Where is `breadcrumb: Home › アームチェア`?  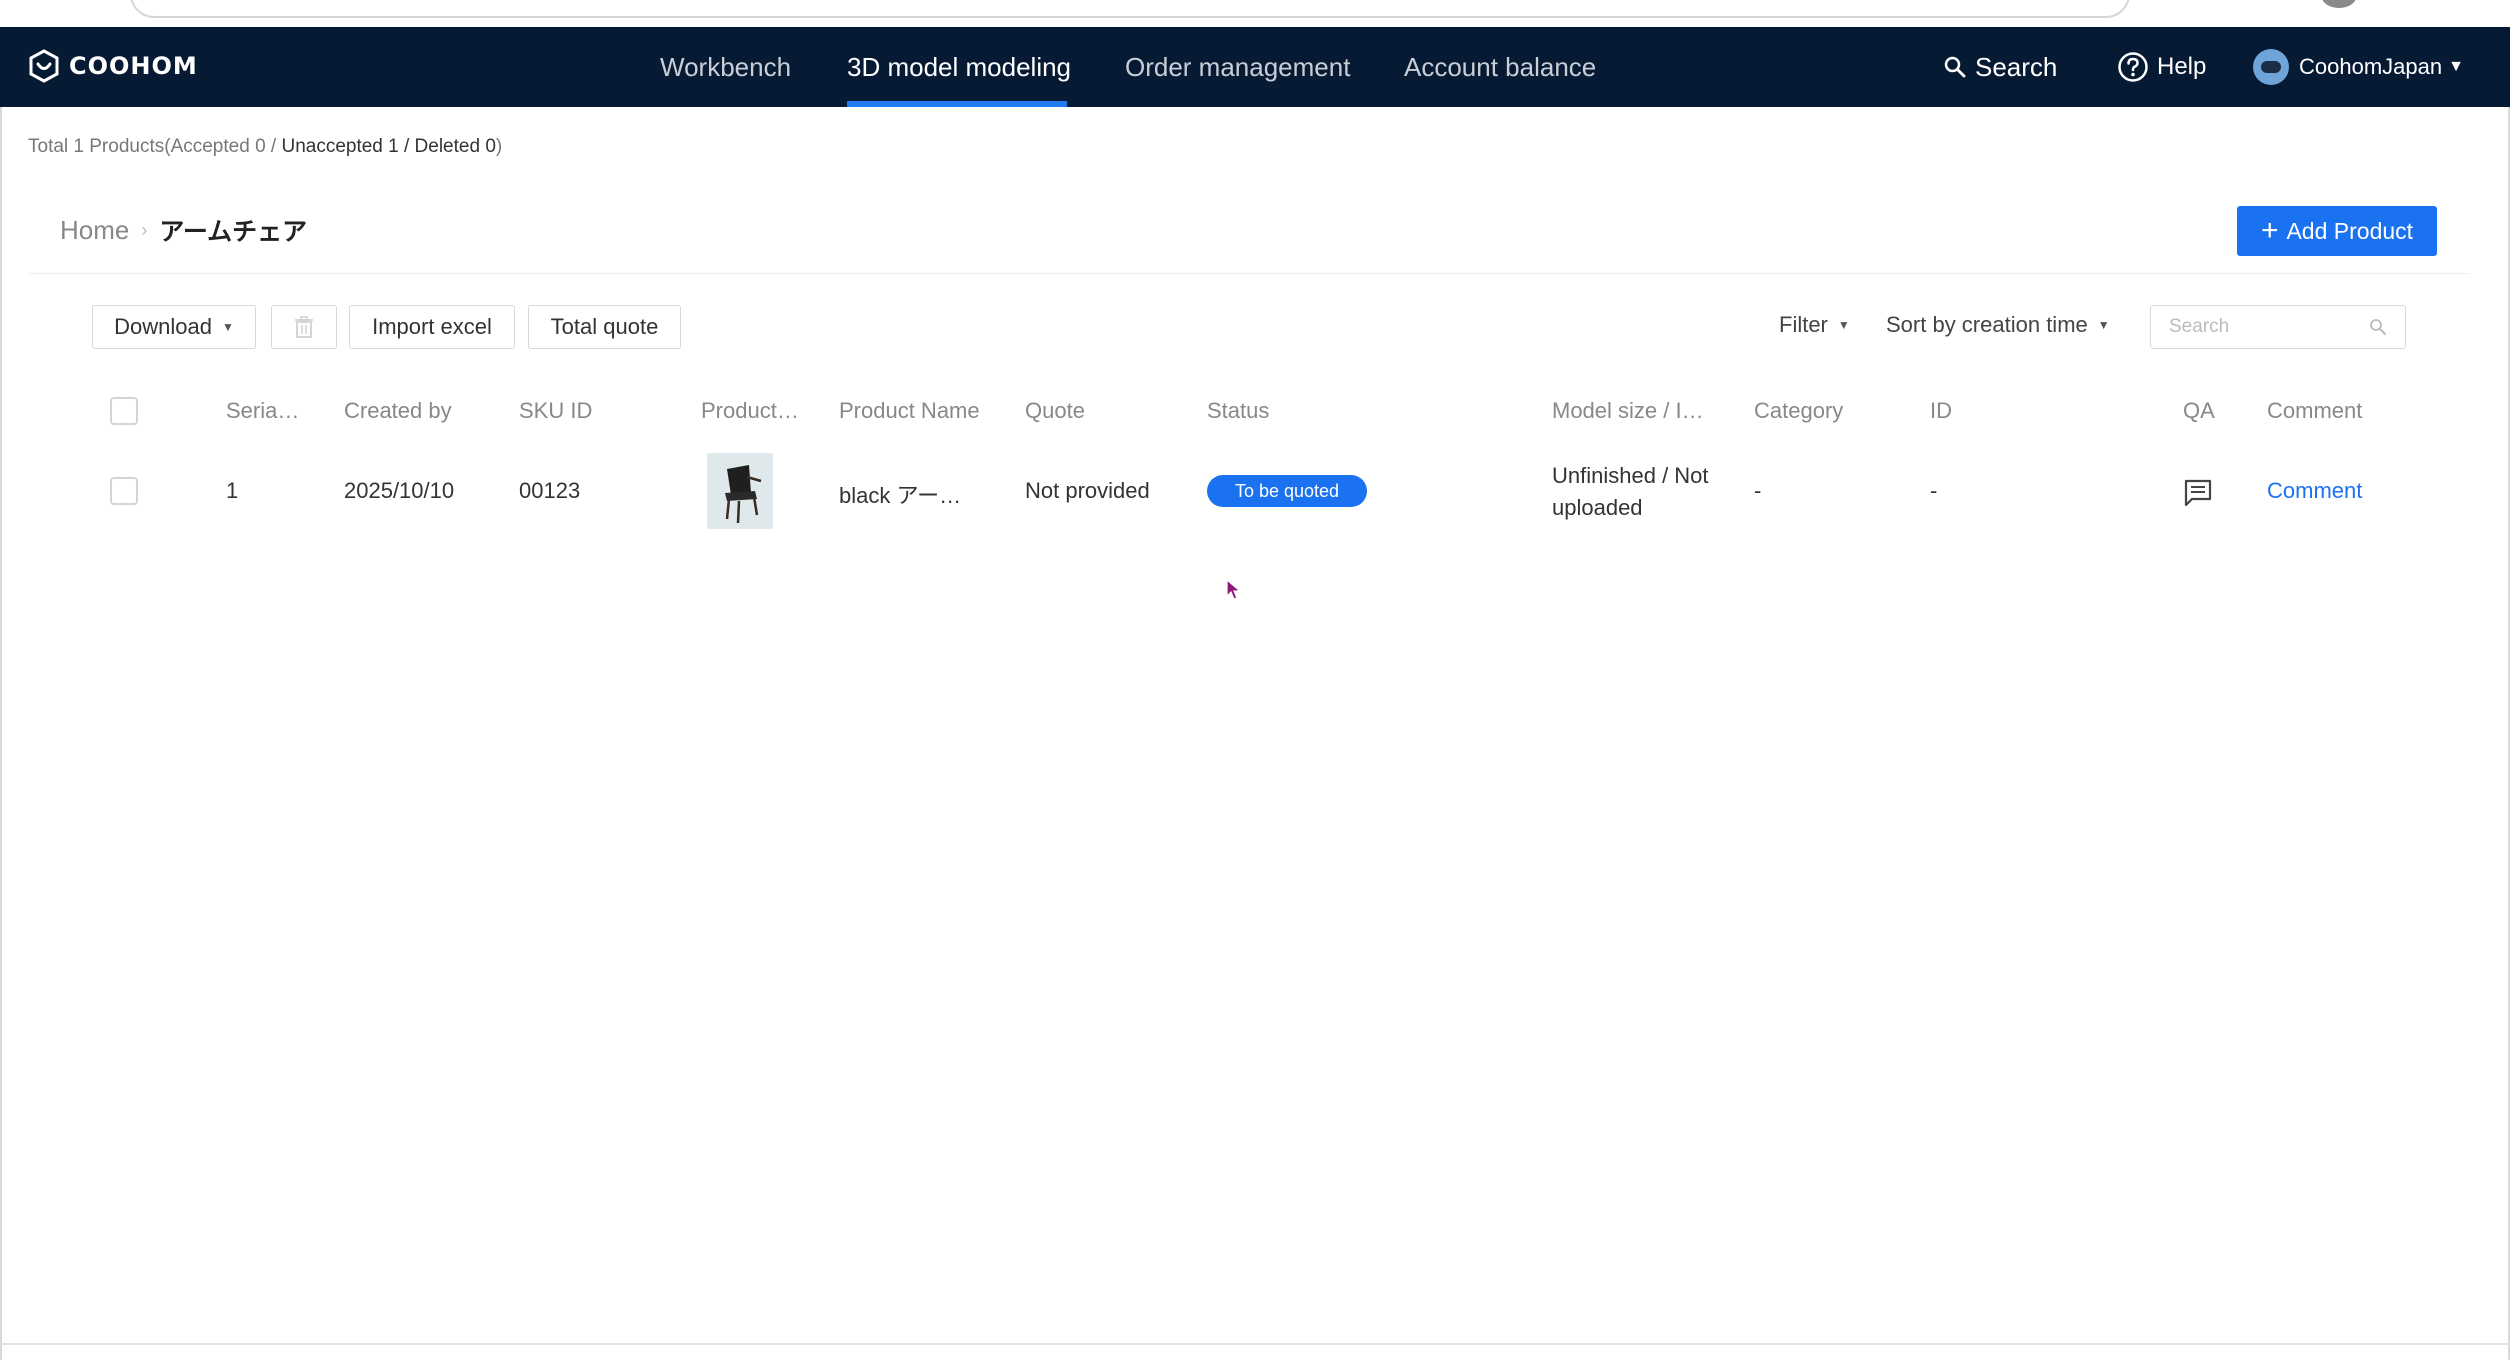 breadcrumb: Home › アームチェア is located at coordinates (183, 230).